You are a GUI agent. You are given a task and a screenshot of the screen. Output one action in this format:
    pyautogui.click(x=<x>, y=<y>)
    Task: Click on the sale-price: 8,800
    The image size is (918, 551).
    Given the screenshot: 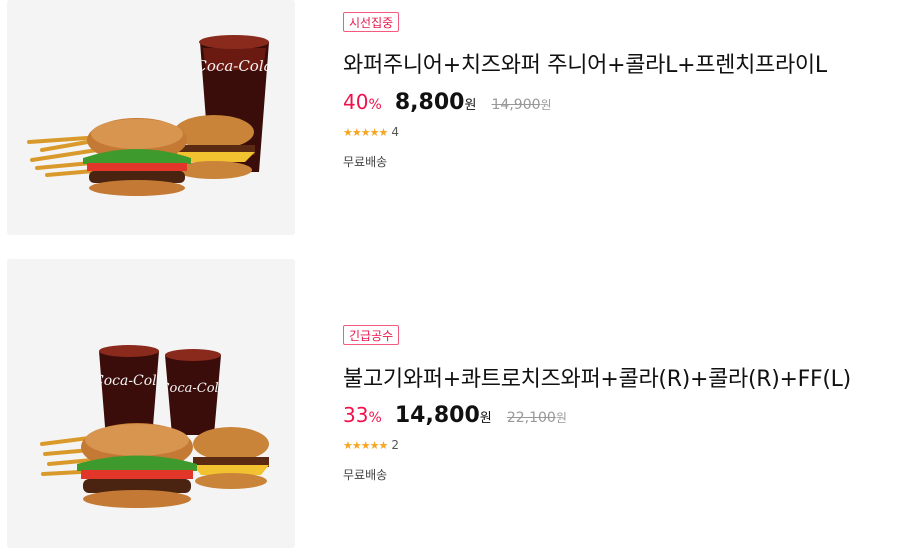 What is the action you would take?
    pyautogui.click(x=429, y=102)
    